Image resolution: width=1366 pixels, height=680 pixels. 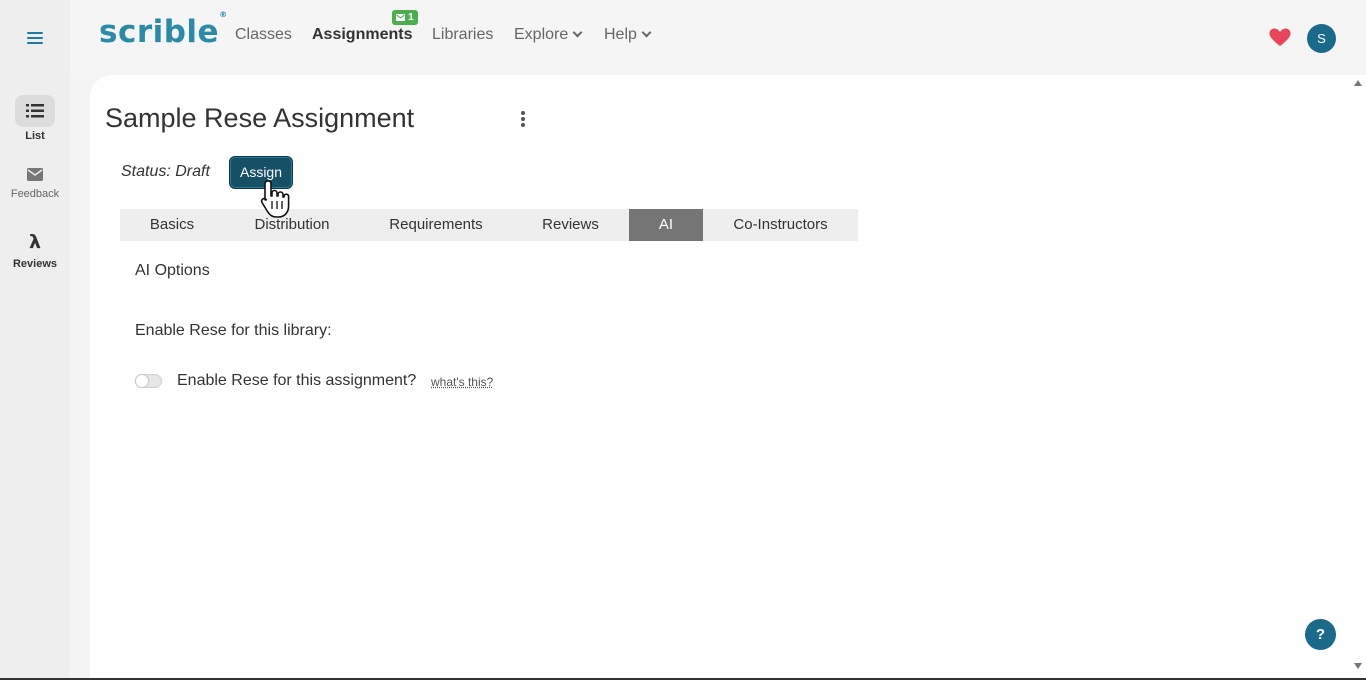 I want to click on heart-icon, so click(x=1280, y=37).